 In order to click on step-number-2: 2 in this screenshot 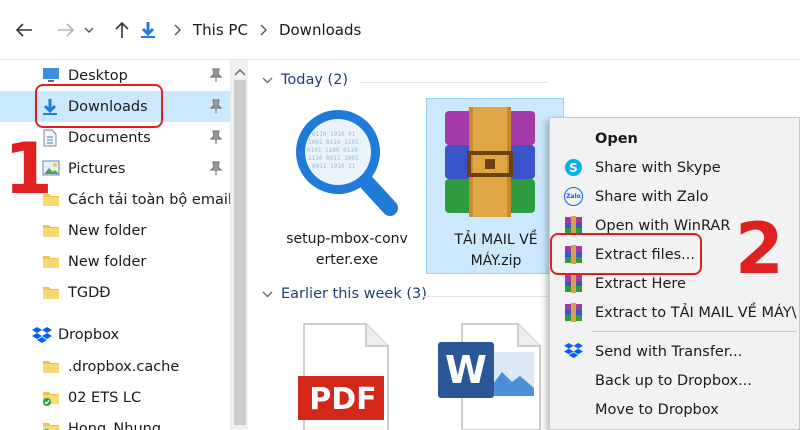, I will do `click(759, 249)`.